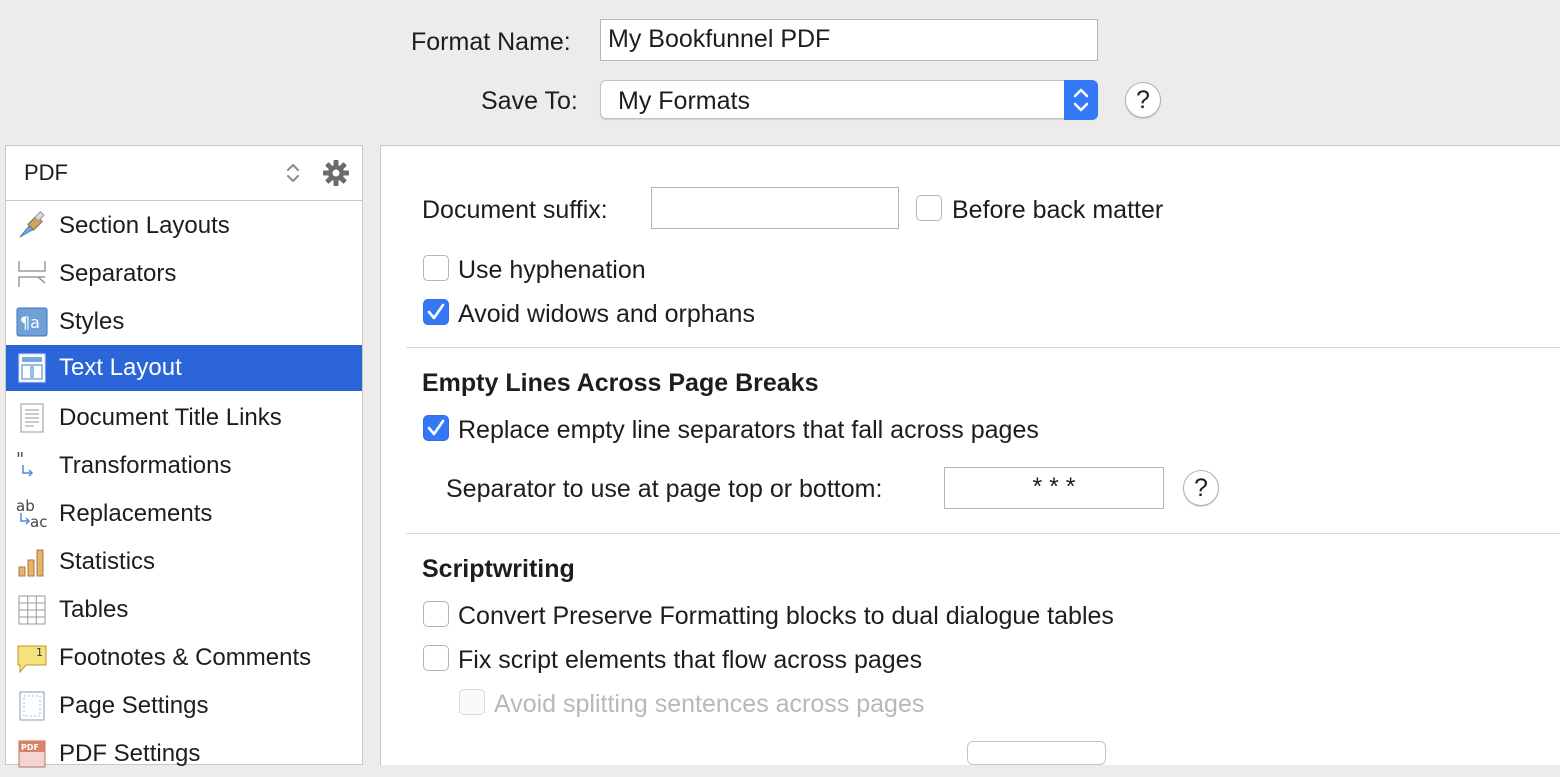  What do you see at coordinates (709, 704) in the screenshot?
I see `avoid-splitting-label: Avoid splitting sentences across pages` at bounding box center [709, 704].